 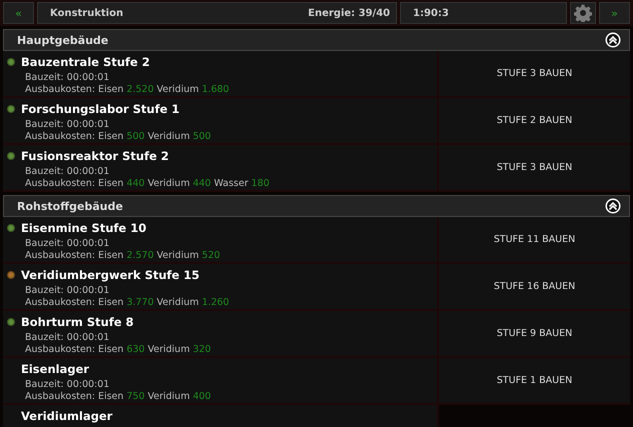 What do you see at coordinates (18, 13) in the screenshot?
I see `previous-button: «` at bounding box center [18, 13].